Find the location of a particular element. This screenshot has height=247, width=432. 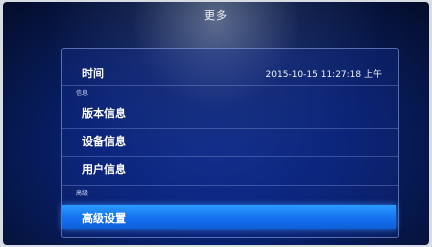

menu-item-advanced-settings-label: 高级设置 is located at coordinates (104, 218).